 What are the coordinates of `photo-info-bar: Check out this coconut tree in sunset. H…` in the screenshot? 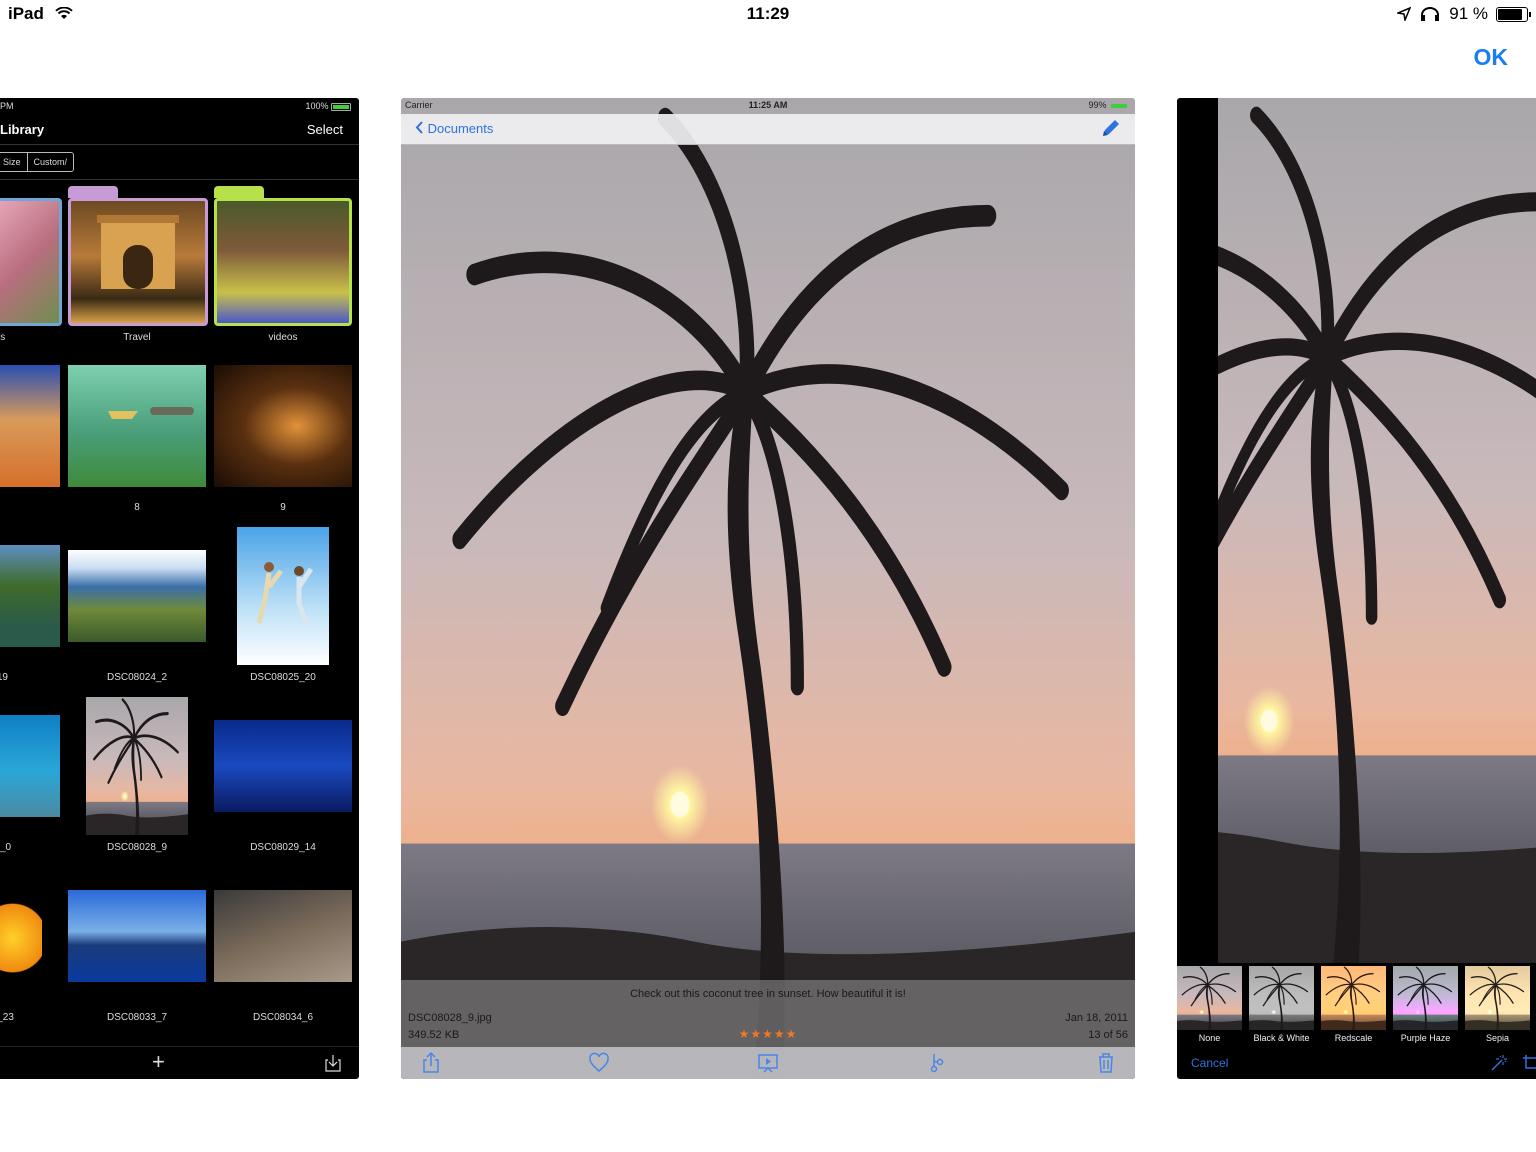 It's located at (768, 1013).